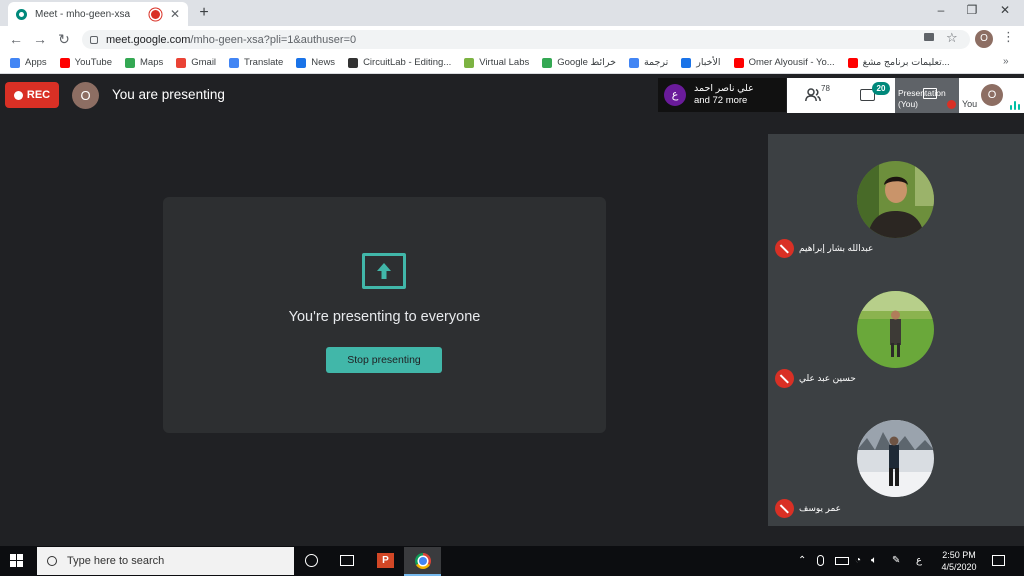 The width and height of the screenshot is (1024, 576). Describe the element at coordinates (16, 39) in the screenshot. I see `back-arrow-icon: ←` at that location.